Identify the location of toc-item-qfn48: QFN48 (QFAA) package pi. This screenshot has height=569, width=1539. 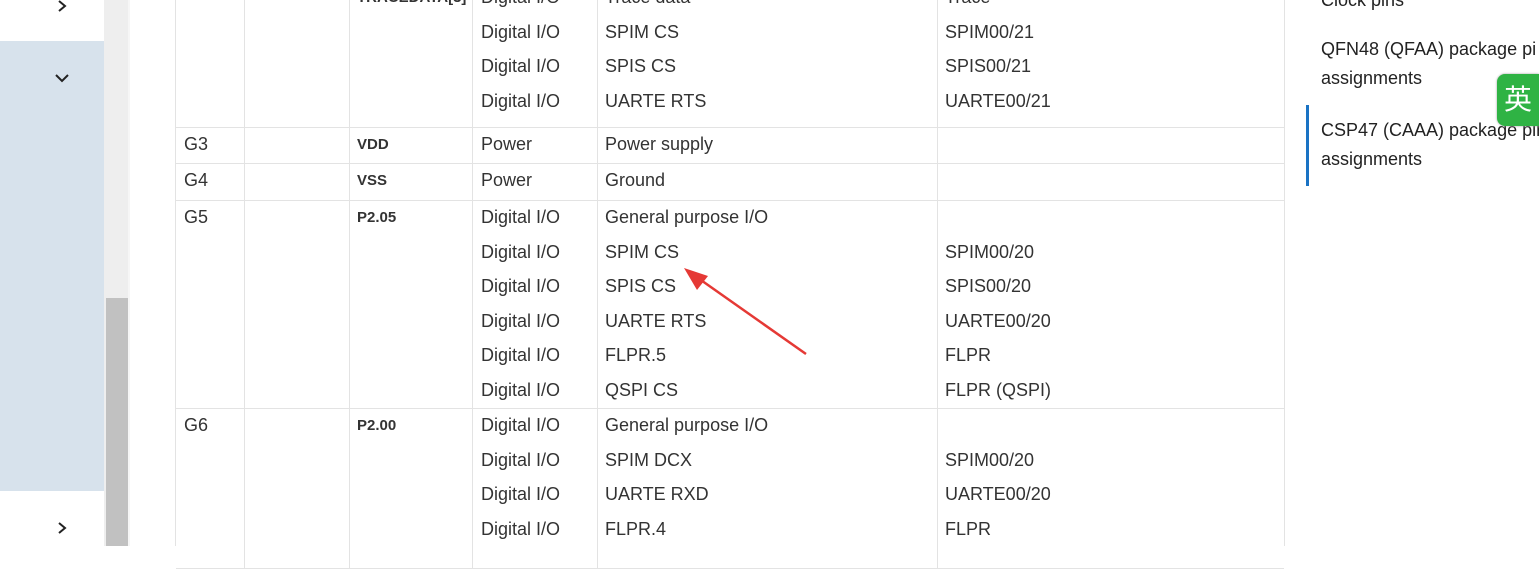
(1428, 49).